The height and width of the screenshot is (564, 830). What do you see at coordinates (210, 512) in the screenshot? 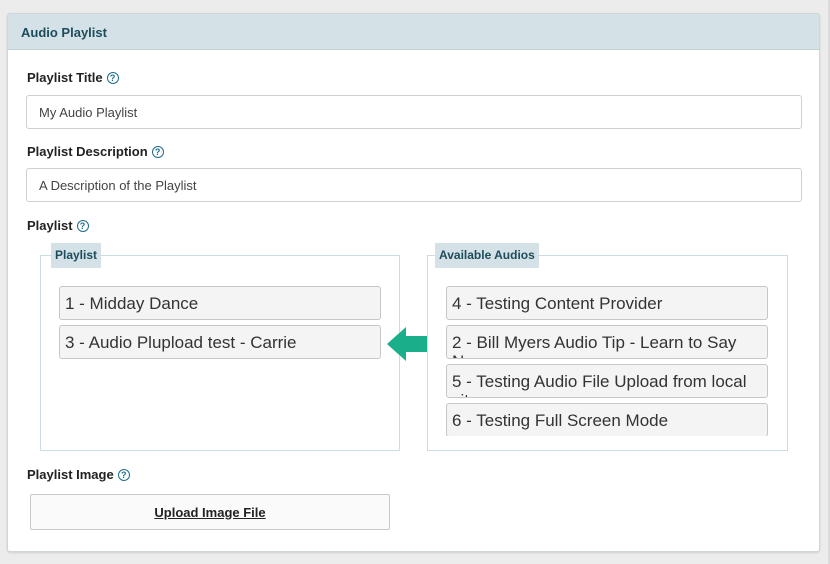
I see `upload-image-button: Upload Image File` at bounding box center [210, 512].